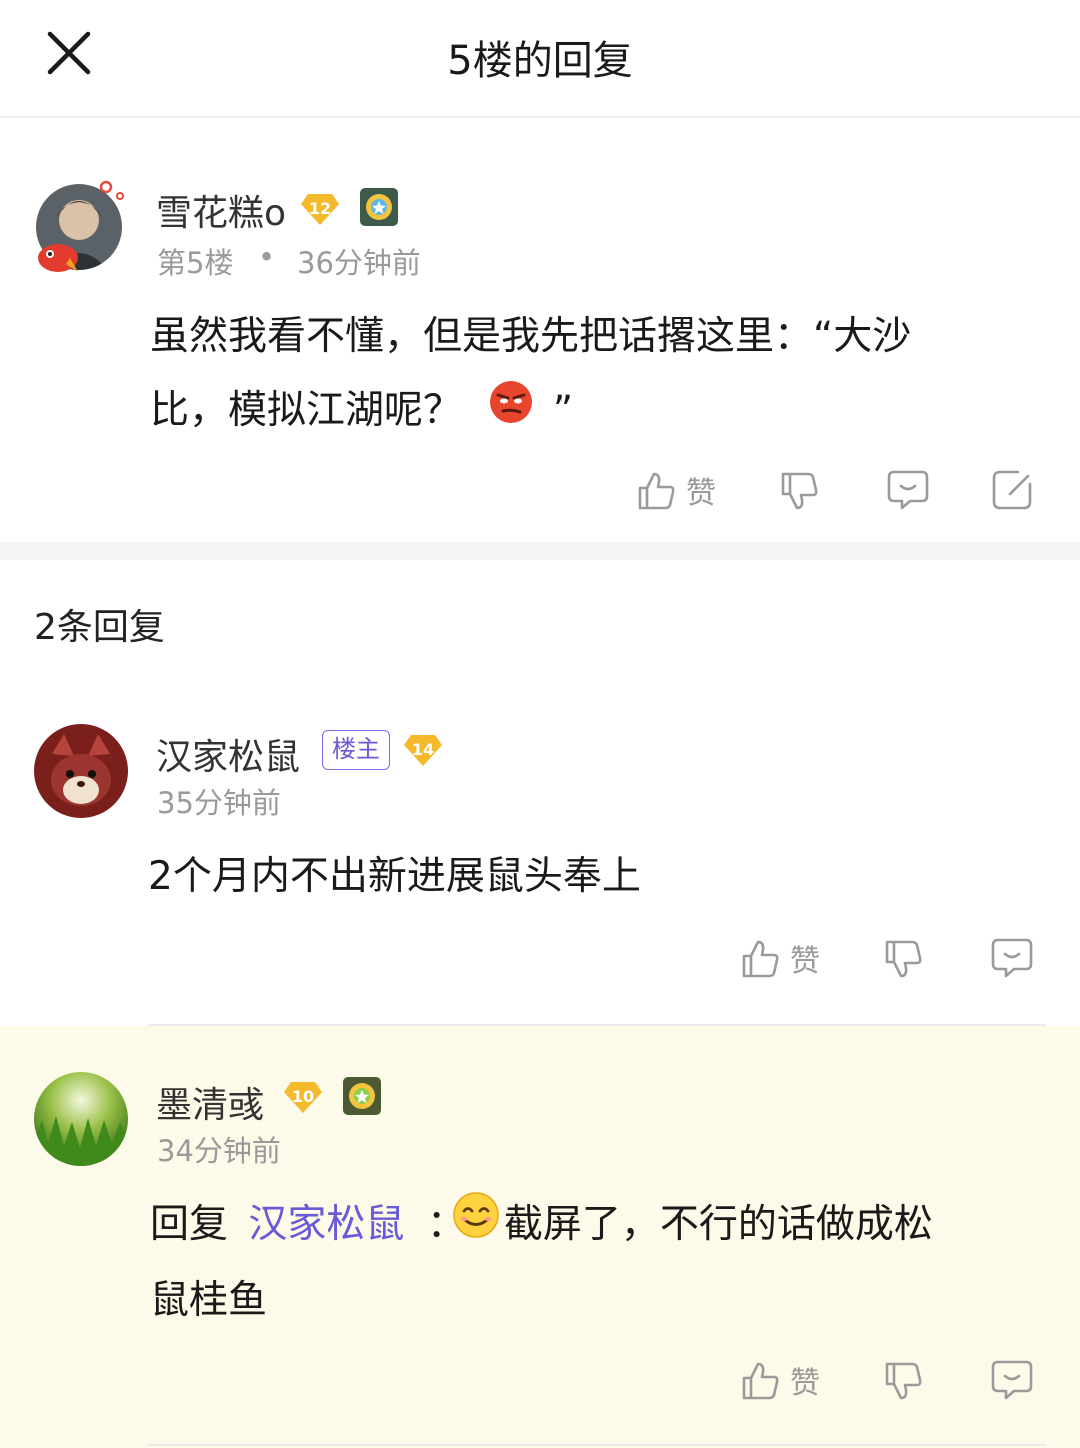  What do you see at coordinates (394, 876) in the screenshot?
I see `reply-content: 2个月内不出新进展鼠头奉上` at bounding box center [394, 876].